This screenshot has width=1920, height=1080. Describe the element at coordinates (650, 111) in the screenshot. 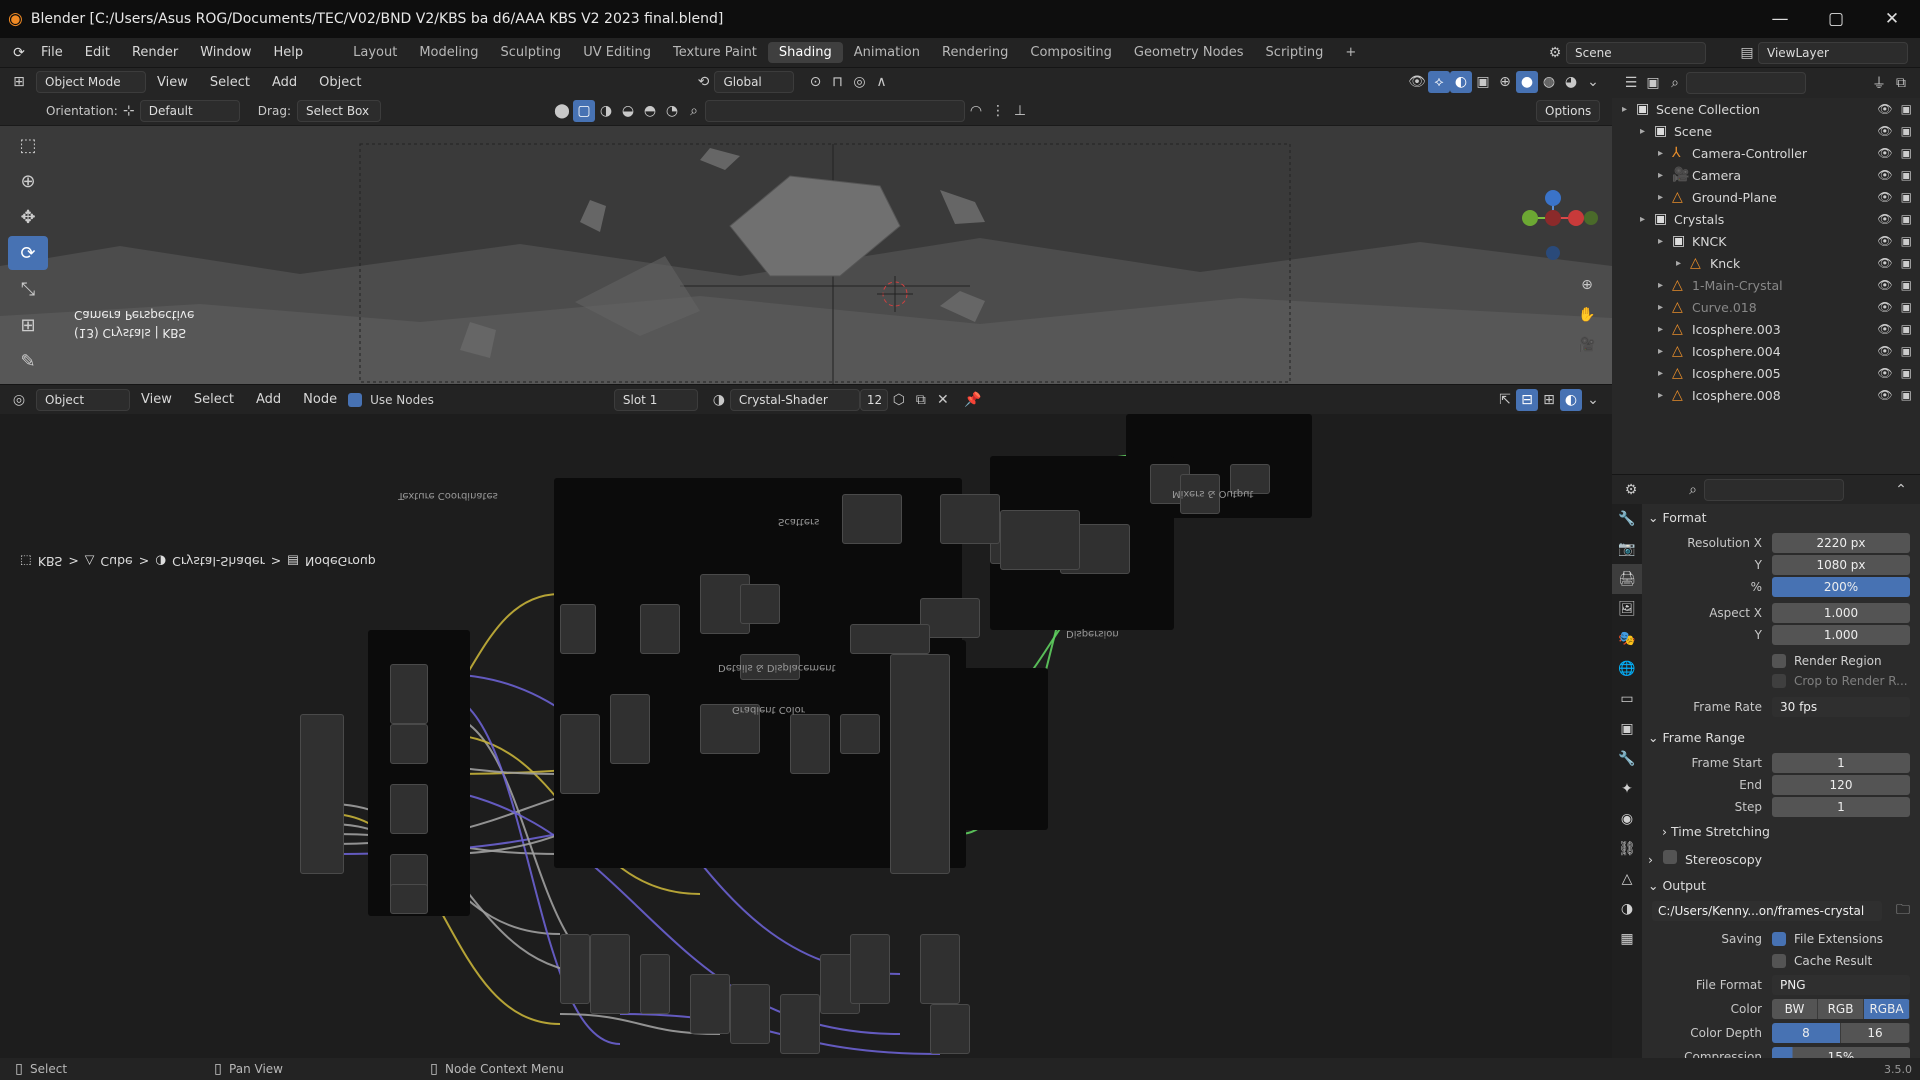

I see `select-invert-icon: ◓` at that location.